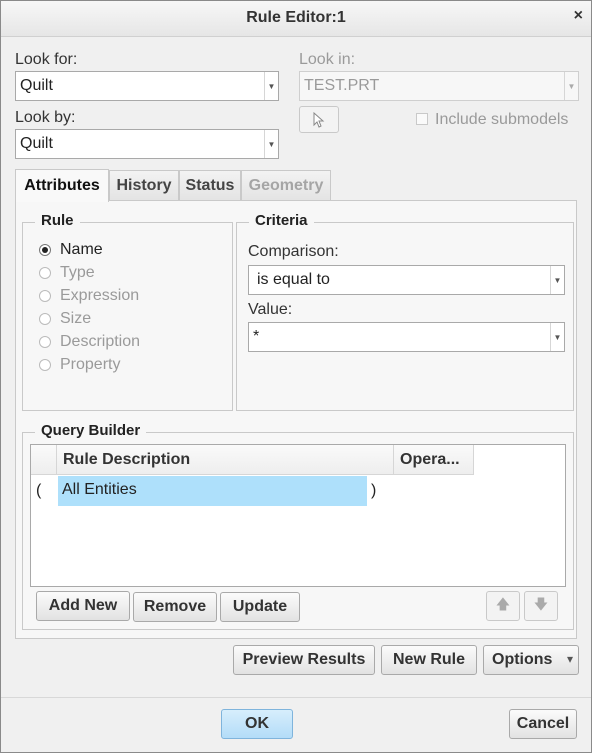  Describe the element at coordinates (293, 279) in the screenshot. I see `comparison-value: is equal to` at that location.